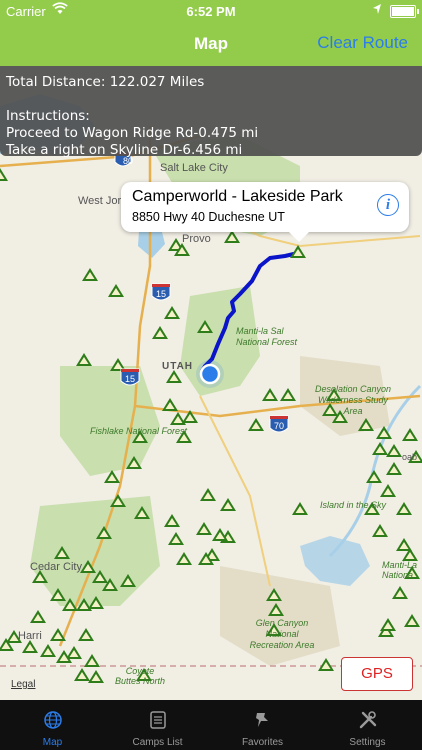 This screenshot has height=750, width=422. I want to click on tab-map: Map, so click(52, 725).